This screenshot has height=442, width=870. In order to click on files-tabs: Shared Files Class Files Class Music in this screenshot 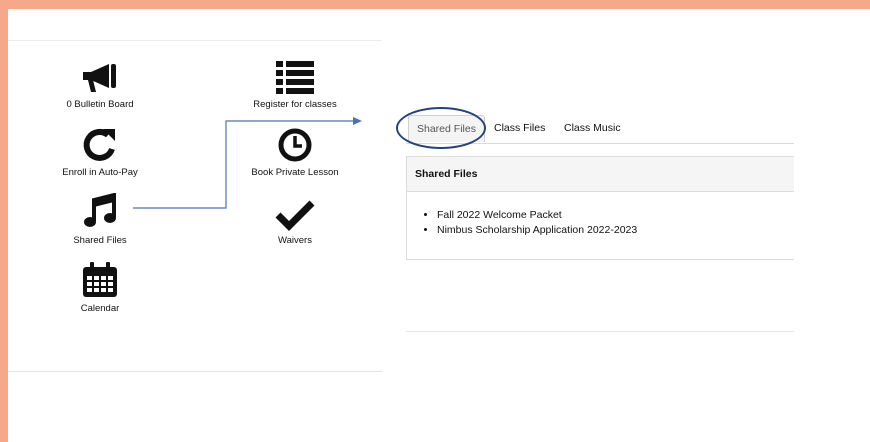, I will do `click(595, 128)`.